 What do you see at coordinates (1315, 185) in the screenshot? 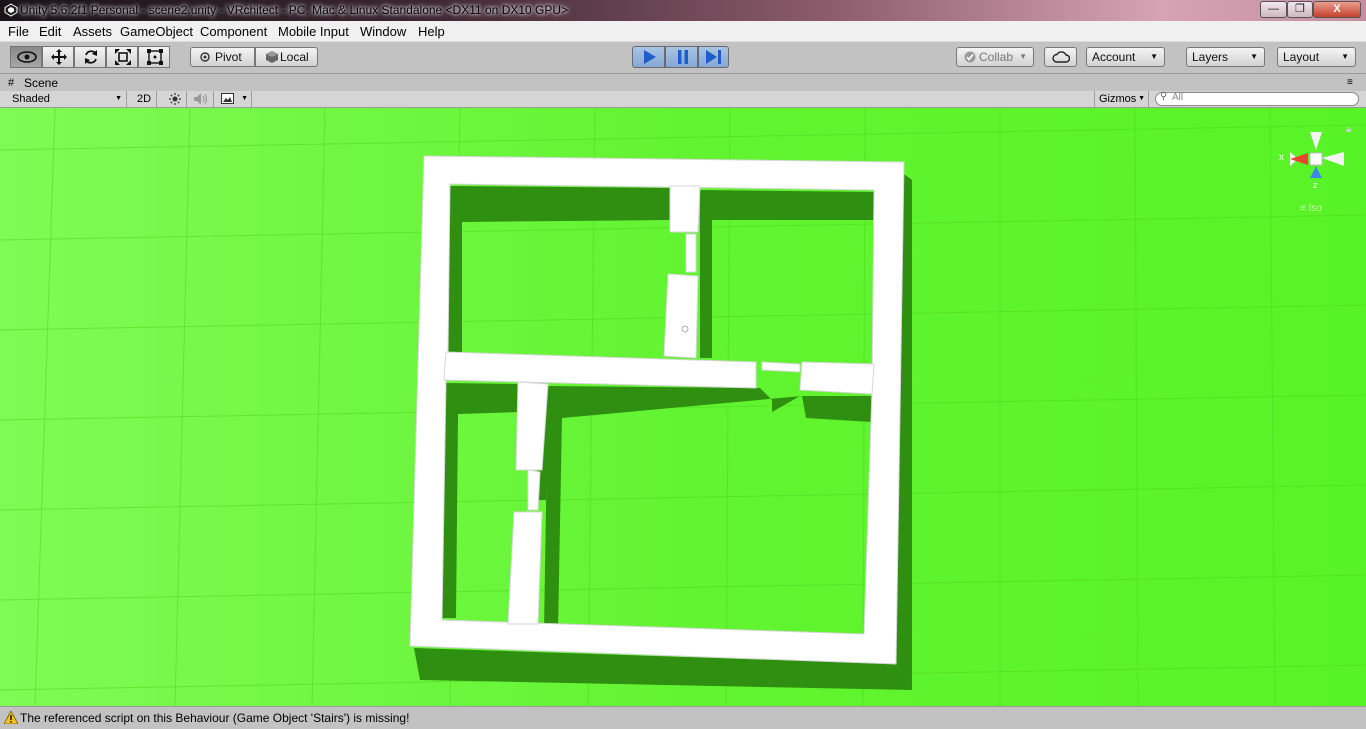
I see `z-axis-label: z` at bounding box center [1315, 185].